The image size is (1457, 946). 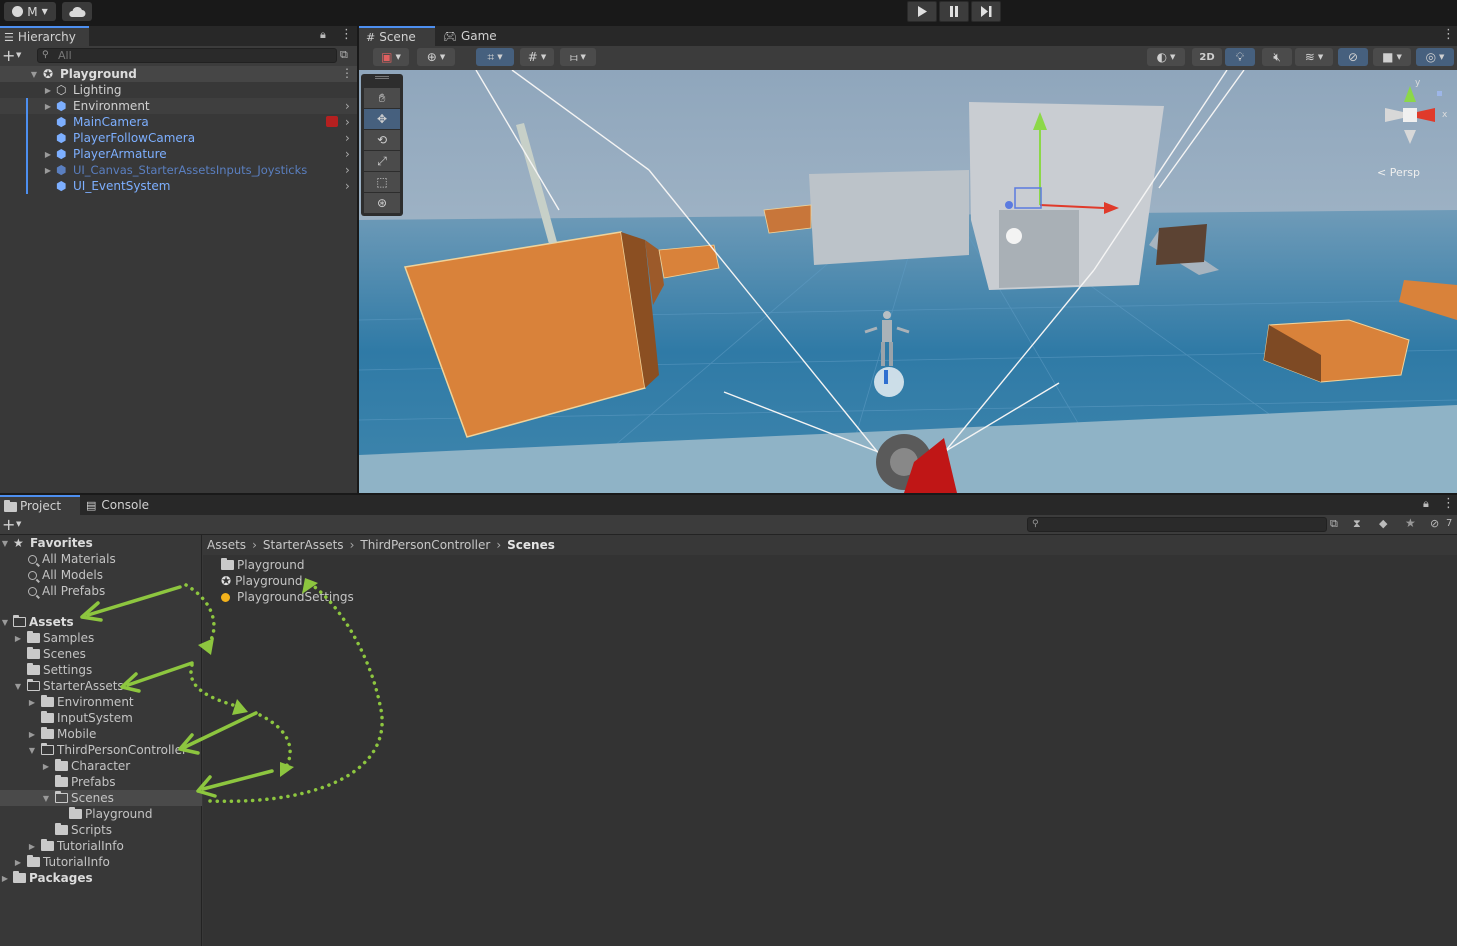 I want to click on tab-project: Project, so click(x=40, y=505).